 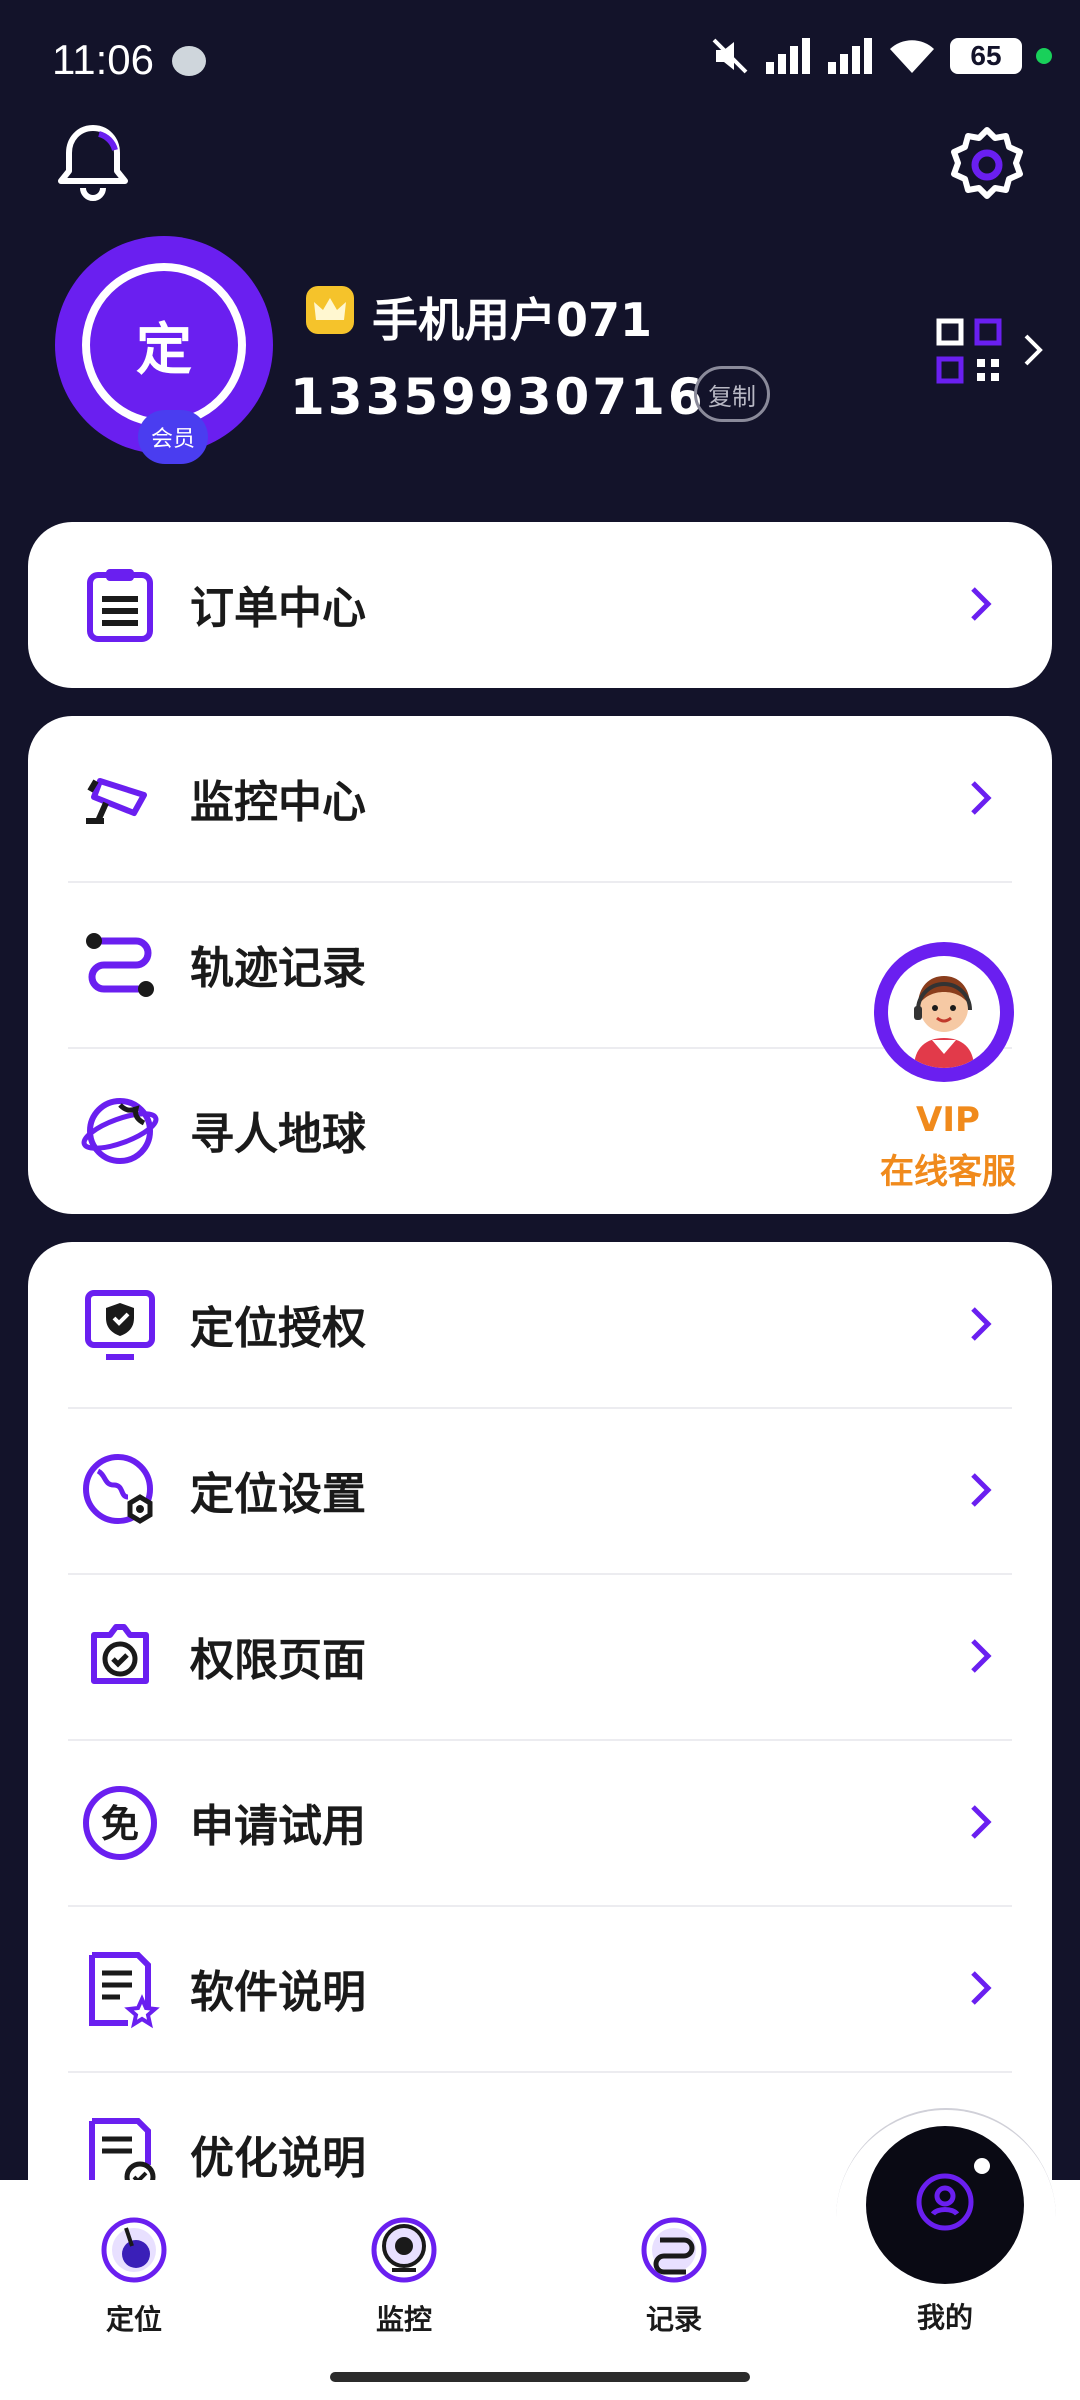 I want to click on nav-label: 我的, so click(x=944, y=2317).